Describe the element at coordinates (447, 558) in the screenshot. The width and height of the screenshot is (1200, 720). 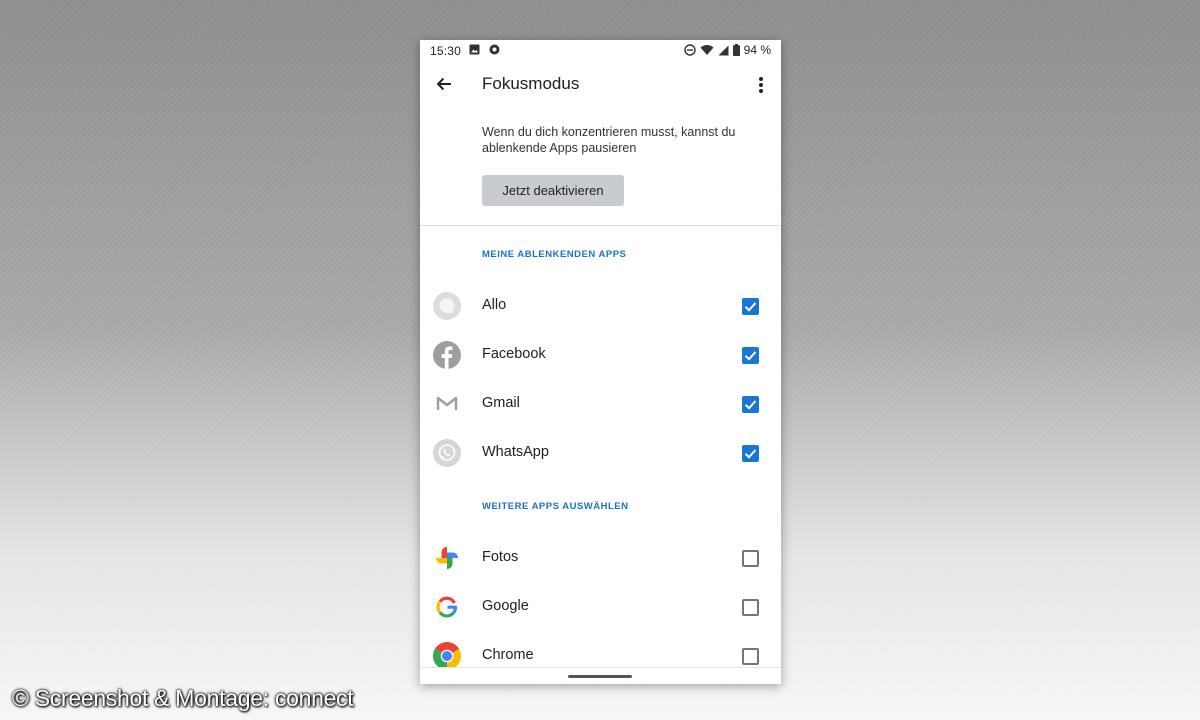
I see `photos-icon` at that location.